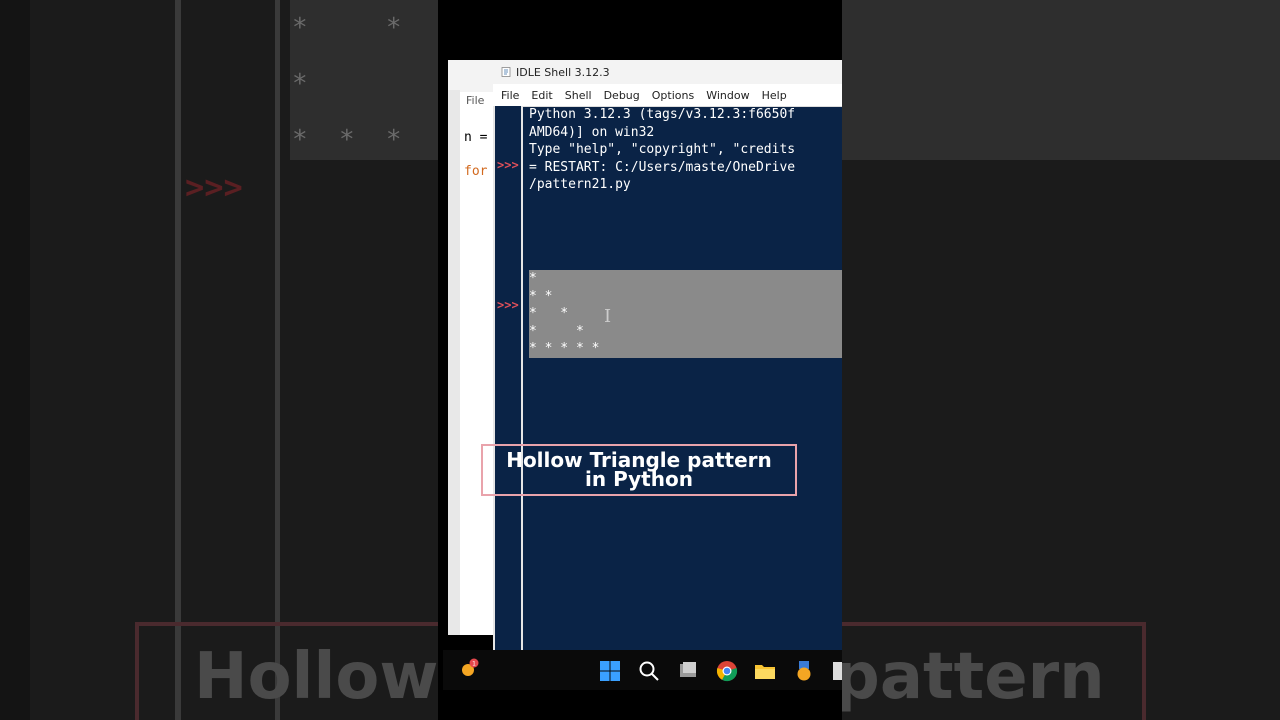  What do you see at coordinates (214, 187) in the screenshot?
I see `bg-prompt: >>>` at bounding box center [214, 187].